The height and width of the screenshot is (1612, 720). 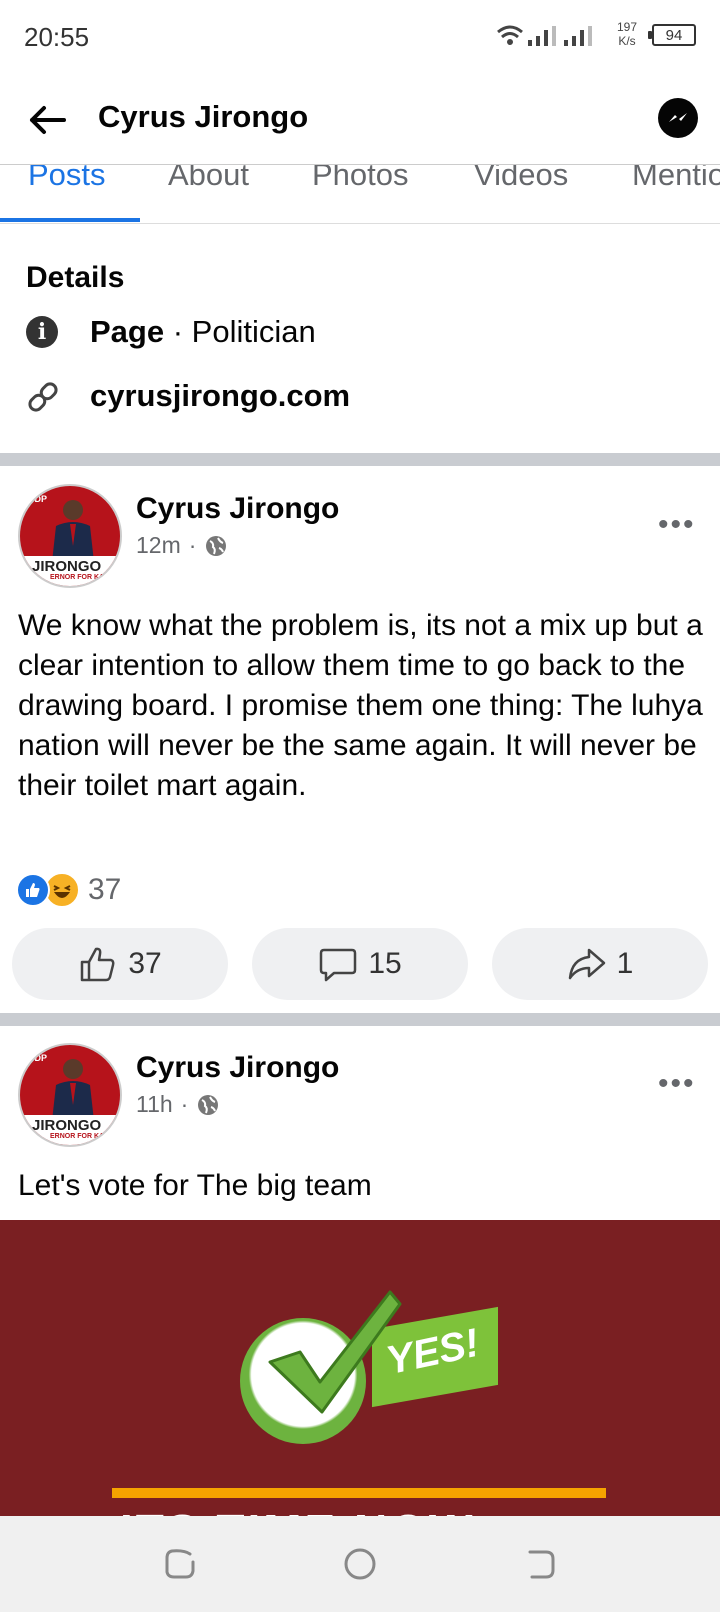 What do you see at coordinates (42, 332) in the screenshot?
I see `info-icon: i` at bounding box center [42, 332].